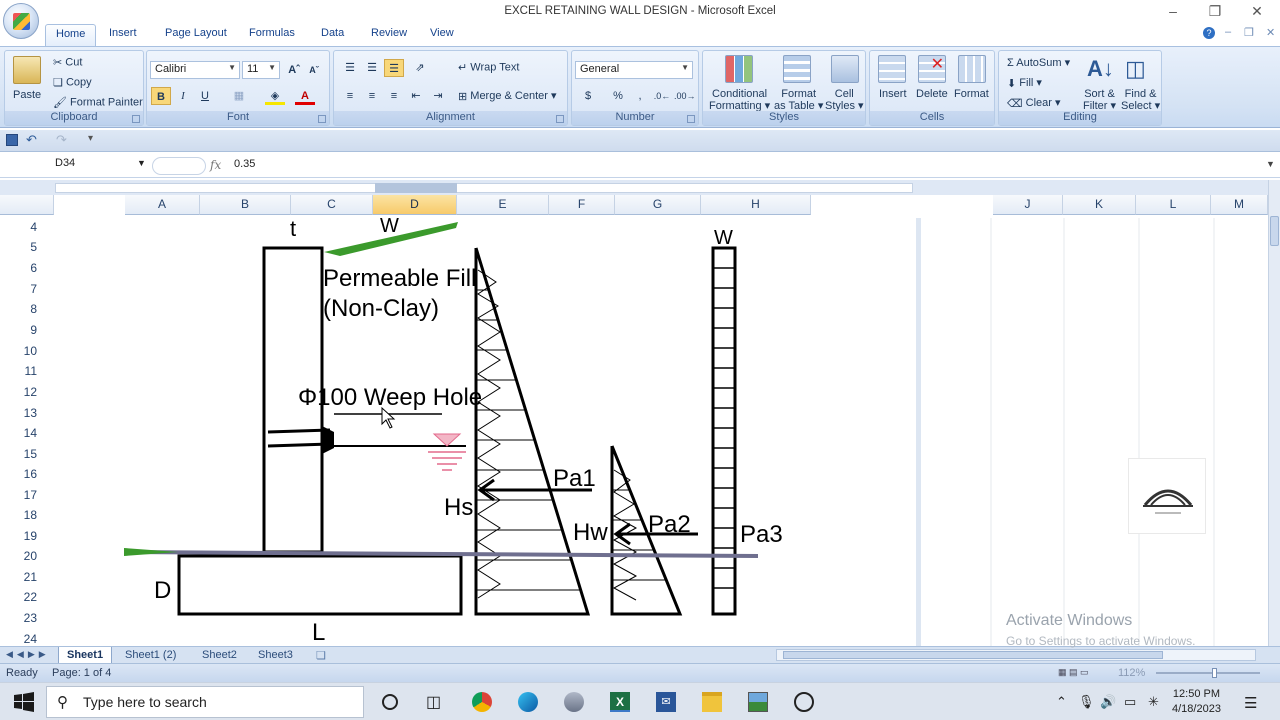  I want to click on label-pa3: Pa3, so click(761, 534).